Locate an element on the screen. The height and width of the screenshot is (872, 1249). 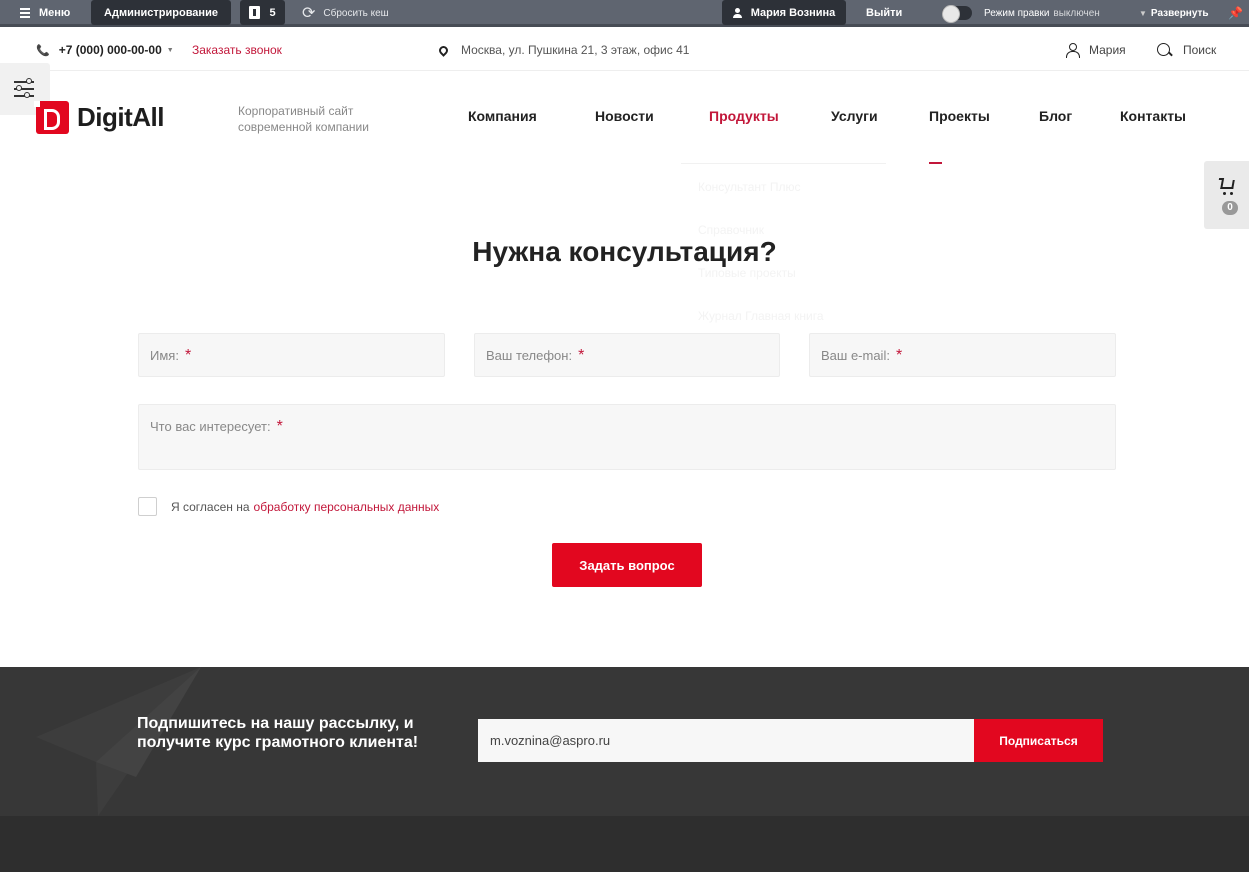
nav-item-news: Новости is located at coordinates (624, 116).